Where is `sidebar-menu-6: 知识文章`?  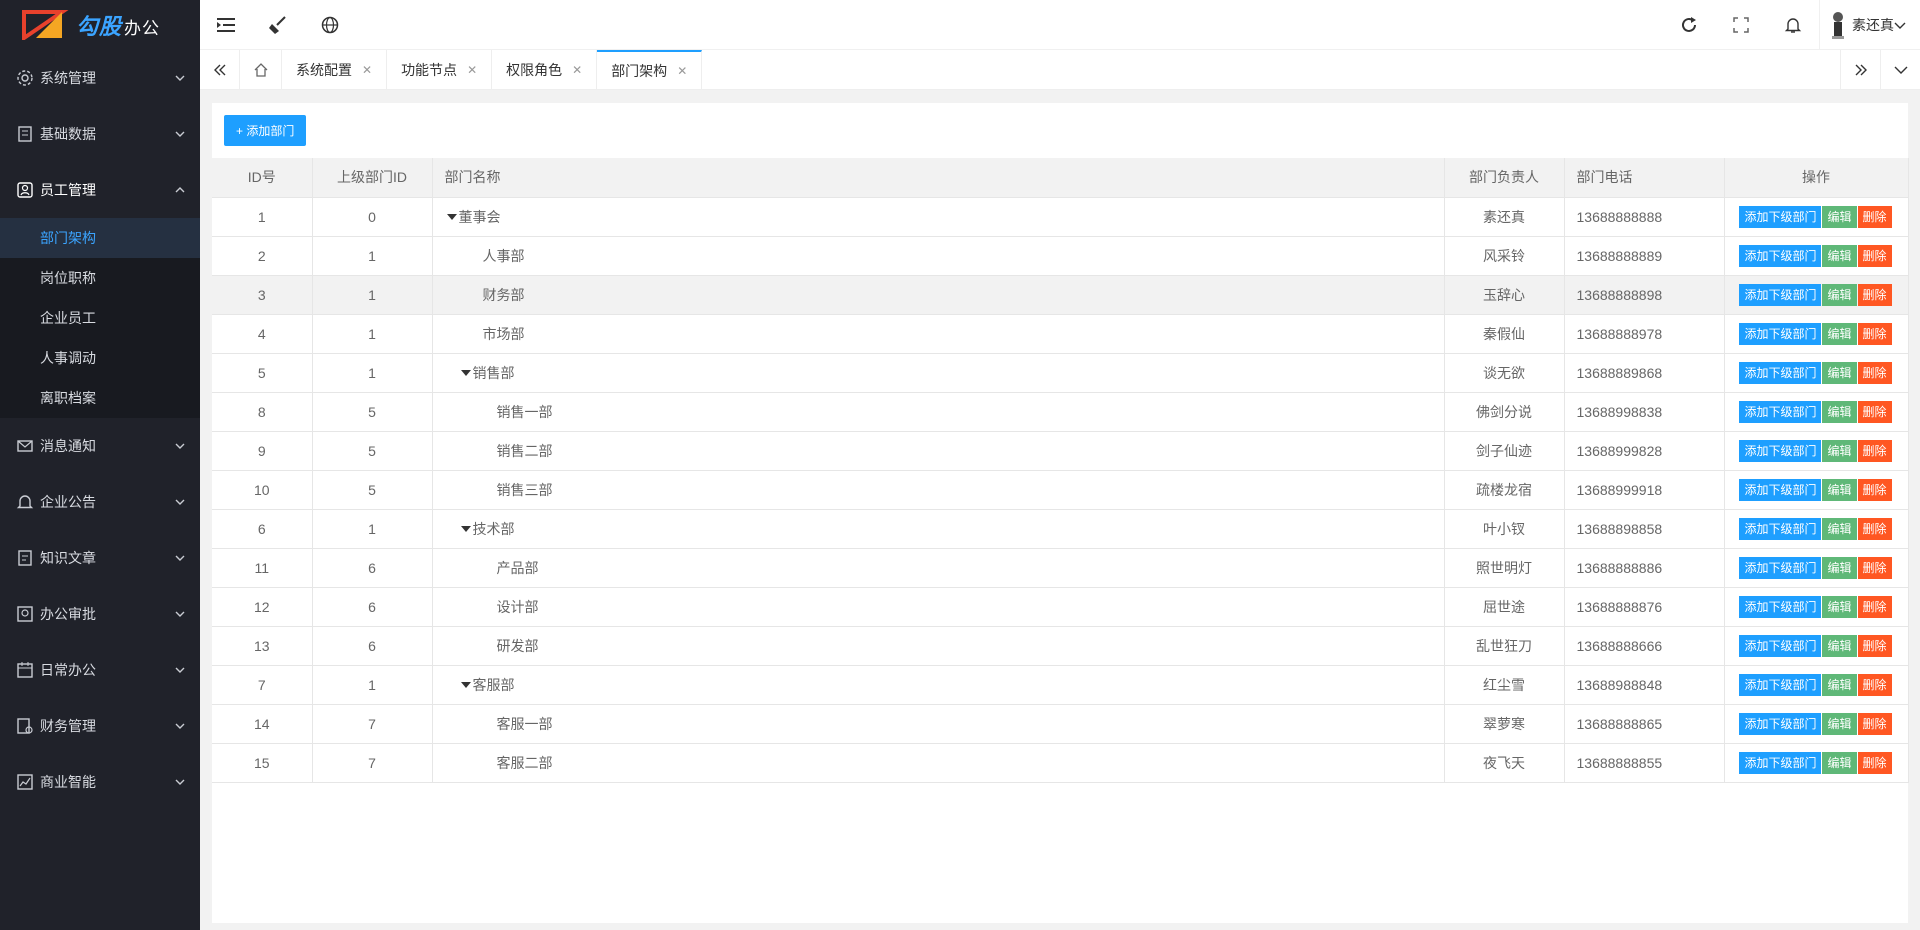 sidebar-menu-6: 知识文章 is located at coordinates (100, 558).